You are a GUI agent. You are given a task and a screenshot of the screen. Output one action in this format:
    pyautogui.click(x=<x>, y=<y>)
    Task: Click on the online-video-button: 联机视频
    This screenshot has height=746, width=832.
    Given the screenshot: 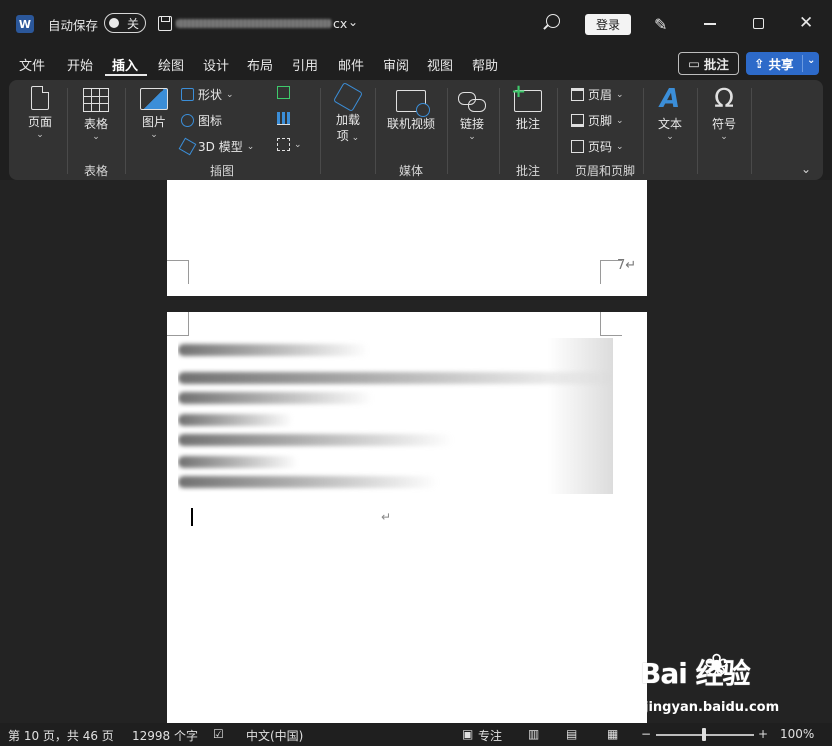 What is the action you would take?
    pyautogui.click(x=411, y=111)
    